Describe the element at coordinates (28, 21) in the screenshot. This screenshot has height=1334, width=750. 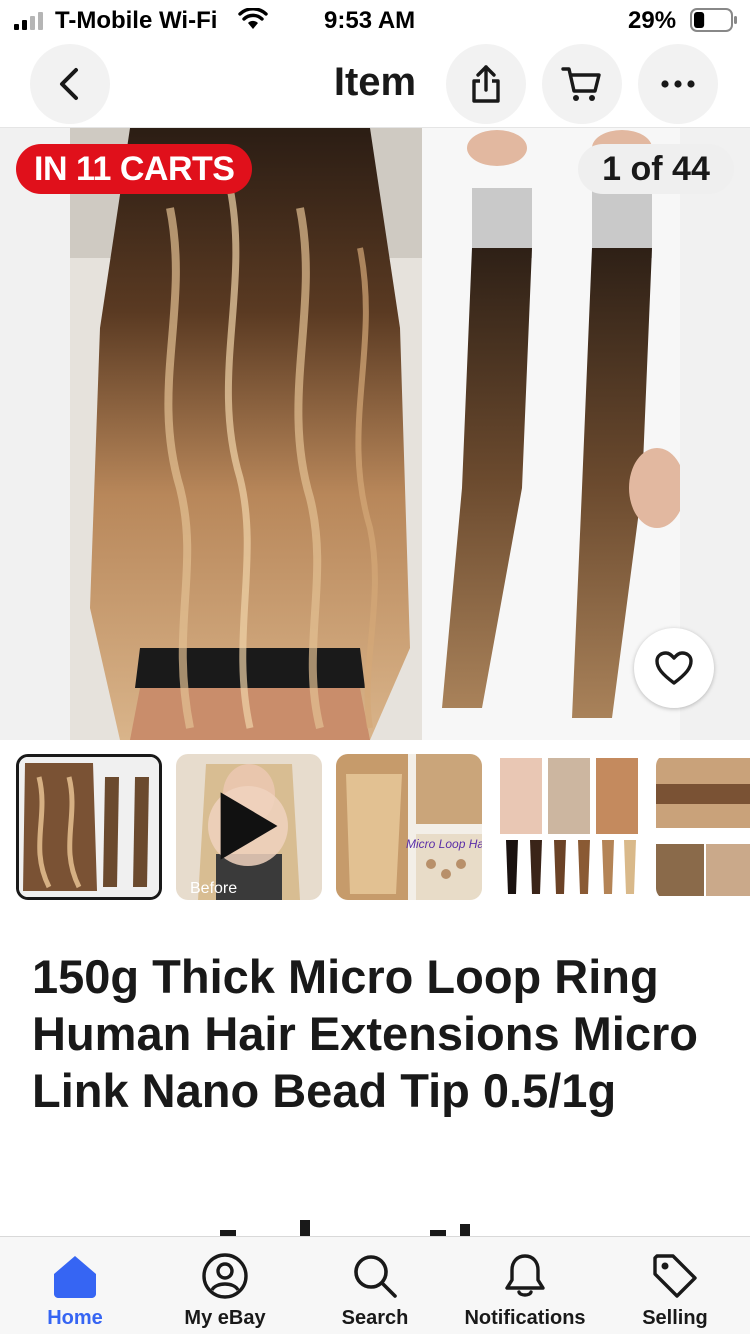
I see `signal-icon` at that location.